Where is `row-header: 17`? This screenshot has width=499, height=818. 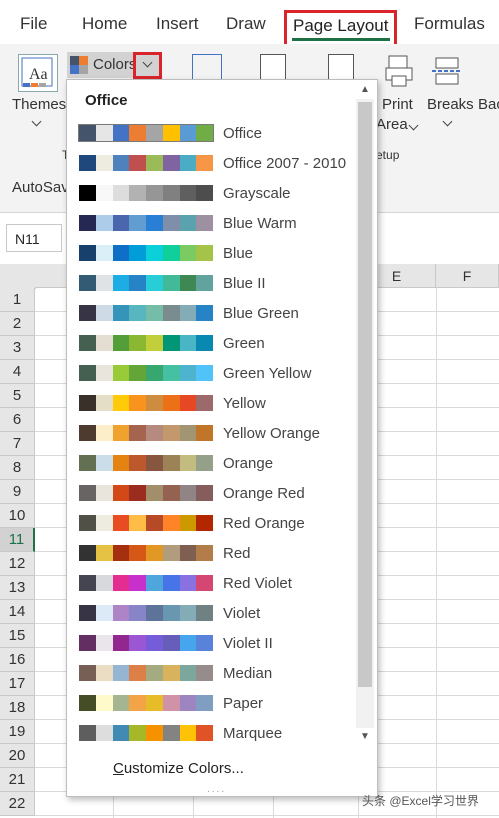
row-header: 17 is located at coordinates (17, 684).